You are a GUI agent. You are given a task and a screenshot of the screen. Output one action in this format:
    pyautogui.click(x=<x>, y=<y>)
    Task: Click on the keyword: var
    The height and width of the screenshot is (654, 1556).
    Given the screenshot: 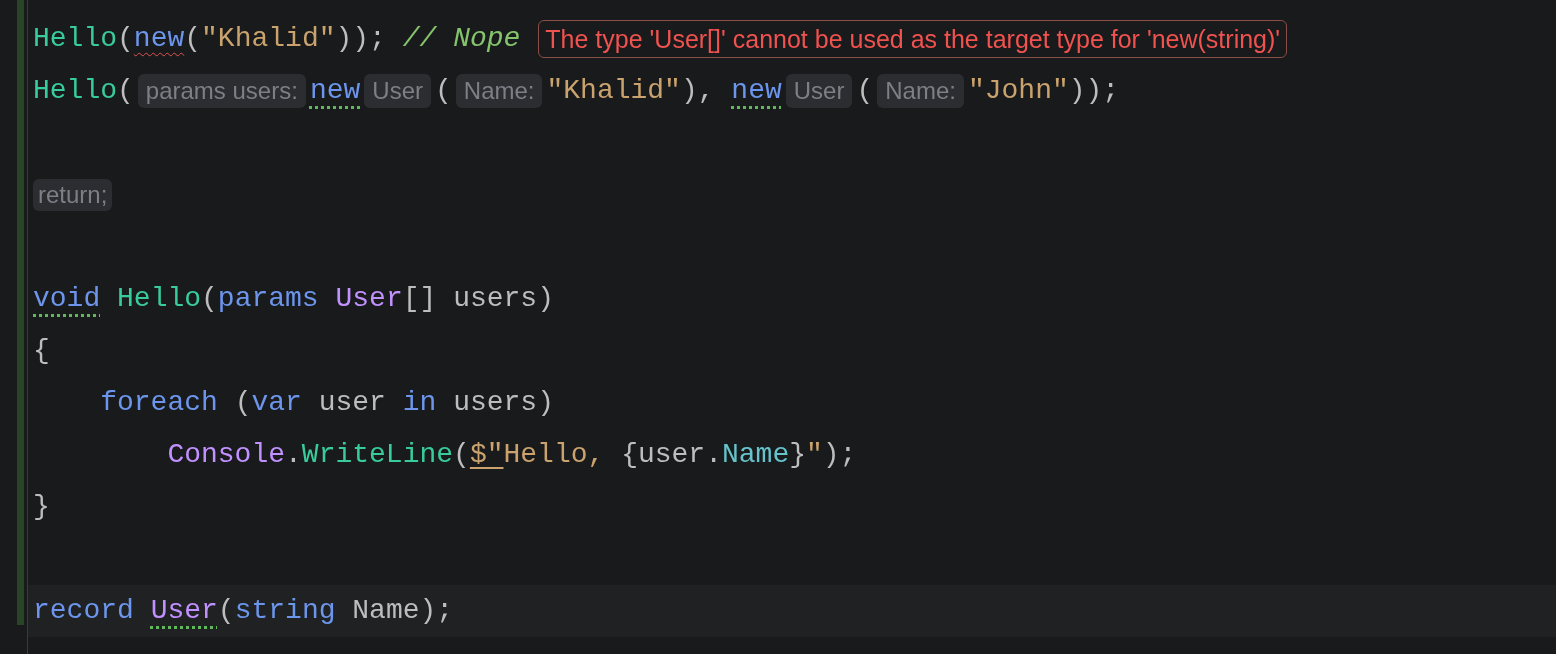 What is the action you would take?
    pyautogui.click(x=276, y=402)
    